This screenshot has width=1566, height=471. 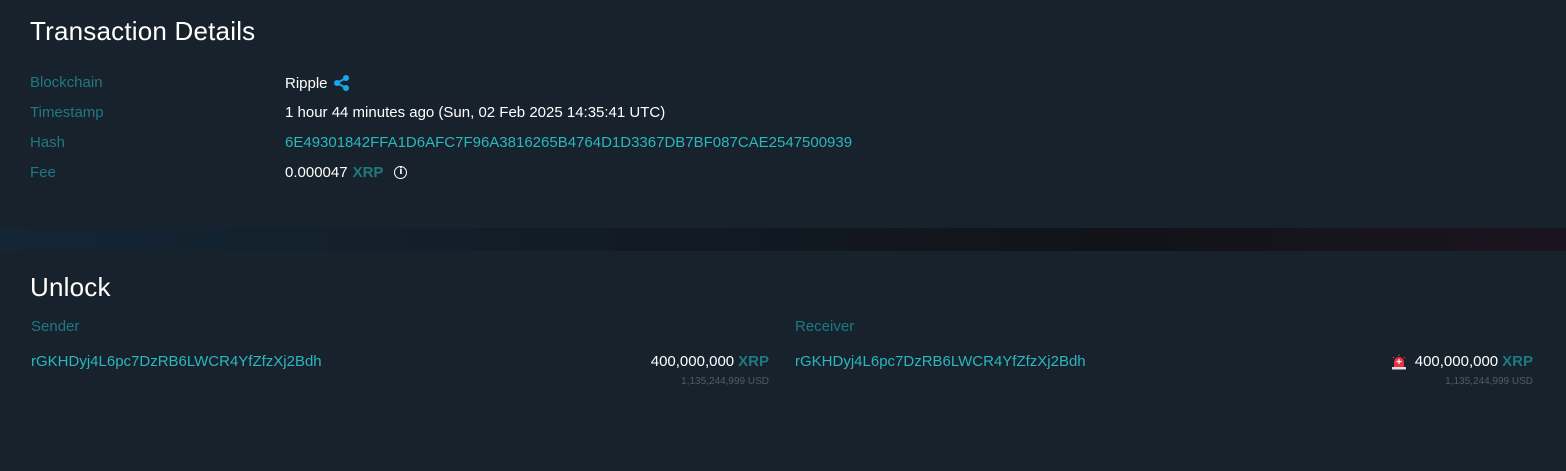 What do you see at coordinates (725, 381) in the screenshot?
I see `sender-usd-value: 1,135,244,999 USD` at bounding box center [725, 381].